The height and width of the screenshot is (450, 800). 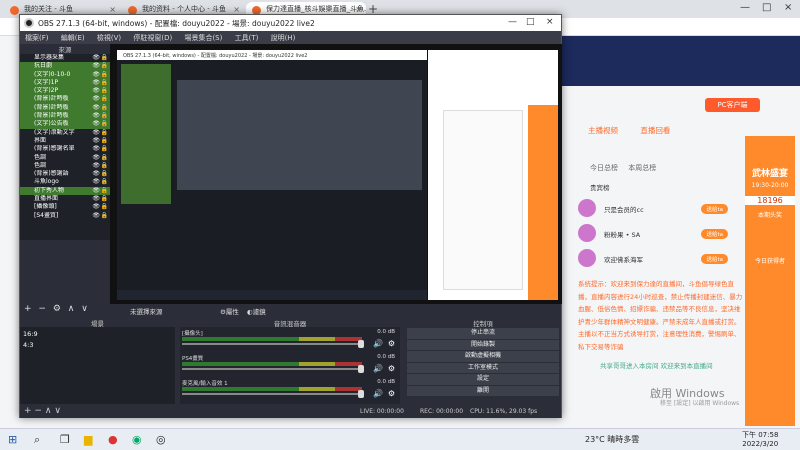 I want to click on studio-mode-button: 工作室模式, so click(x=483, y=367).